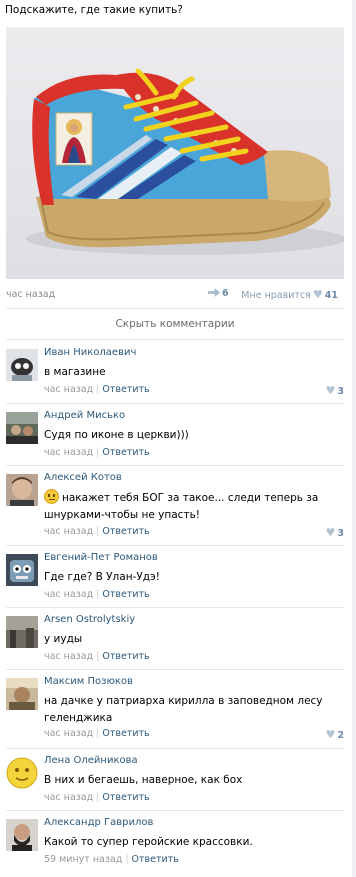  What do you see at coordinates (225, 293) in the screenshot?
I see `repost-count: 6` at bounding box center [225, 293].